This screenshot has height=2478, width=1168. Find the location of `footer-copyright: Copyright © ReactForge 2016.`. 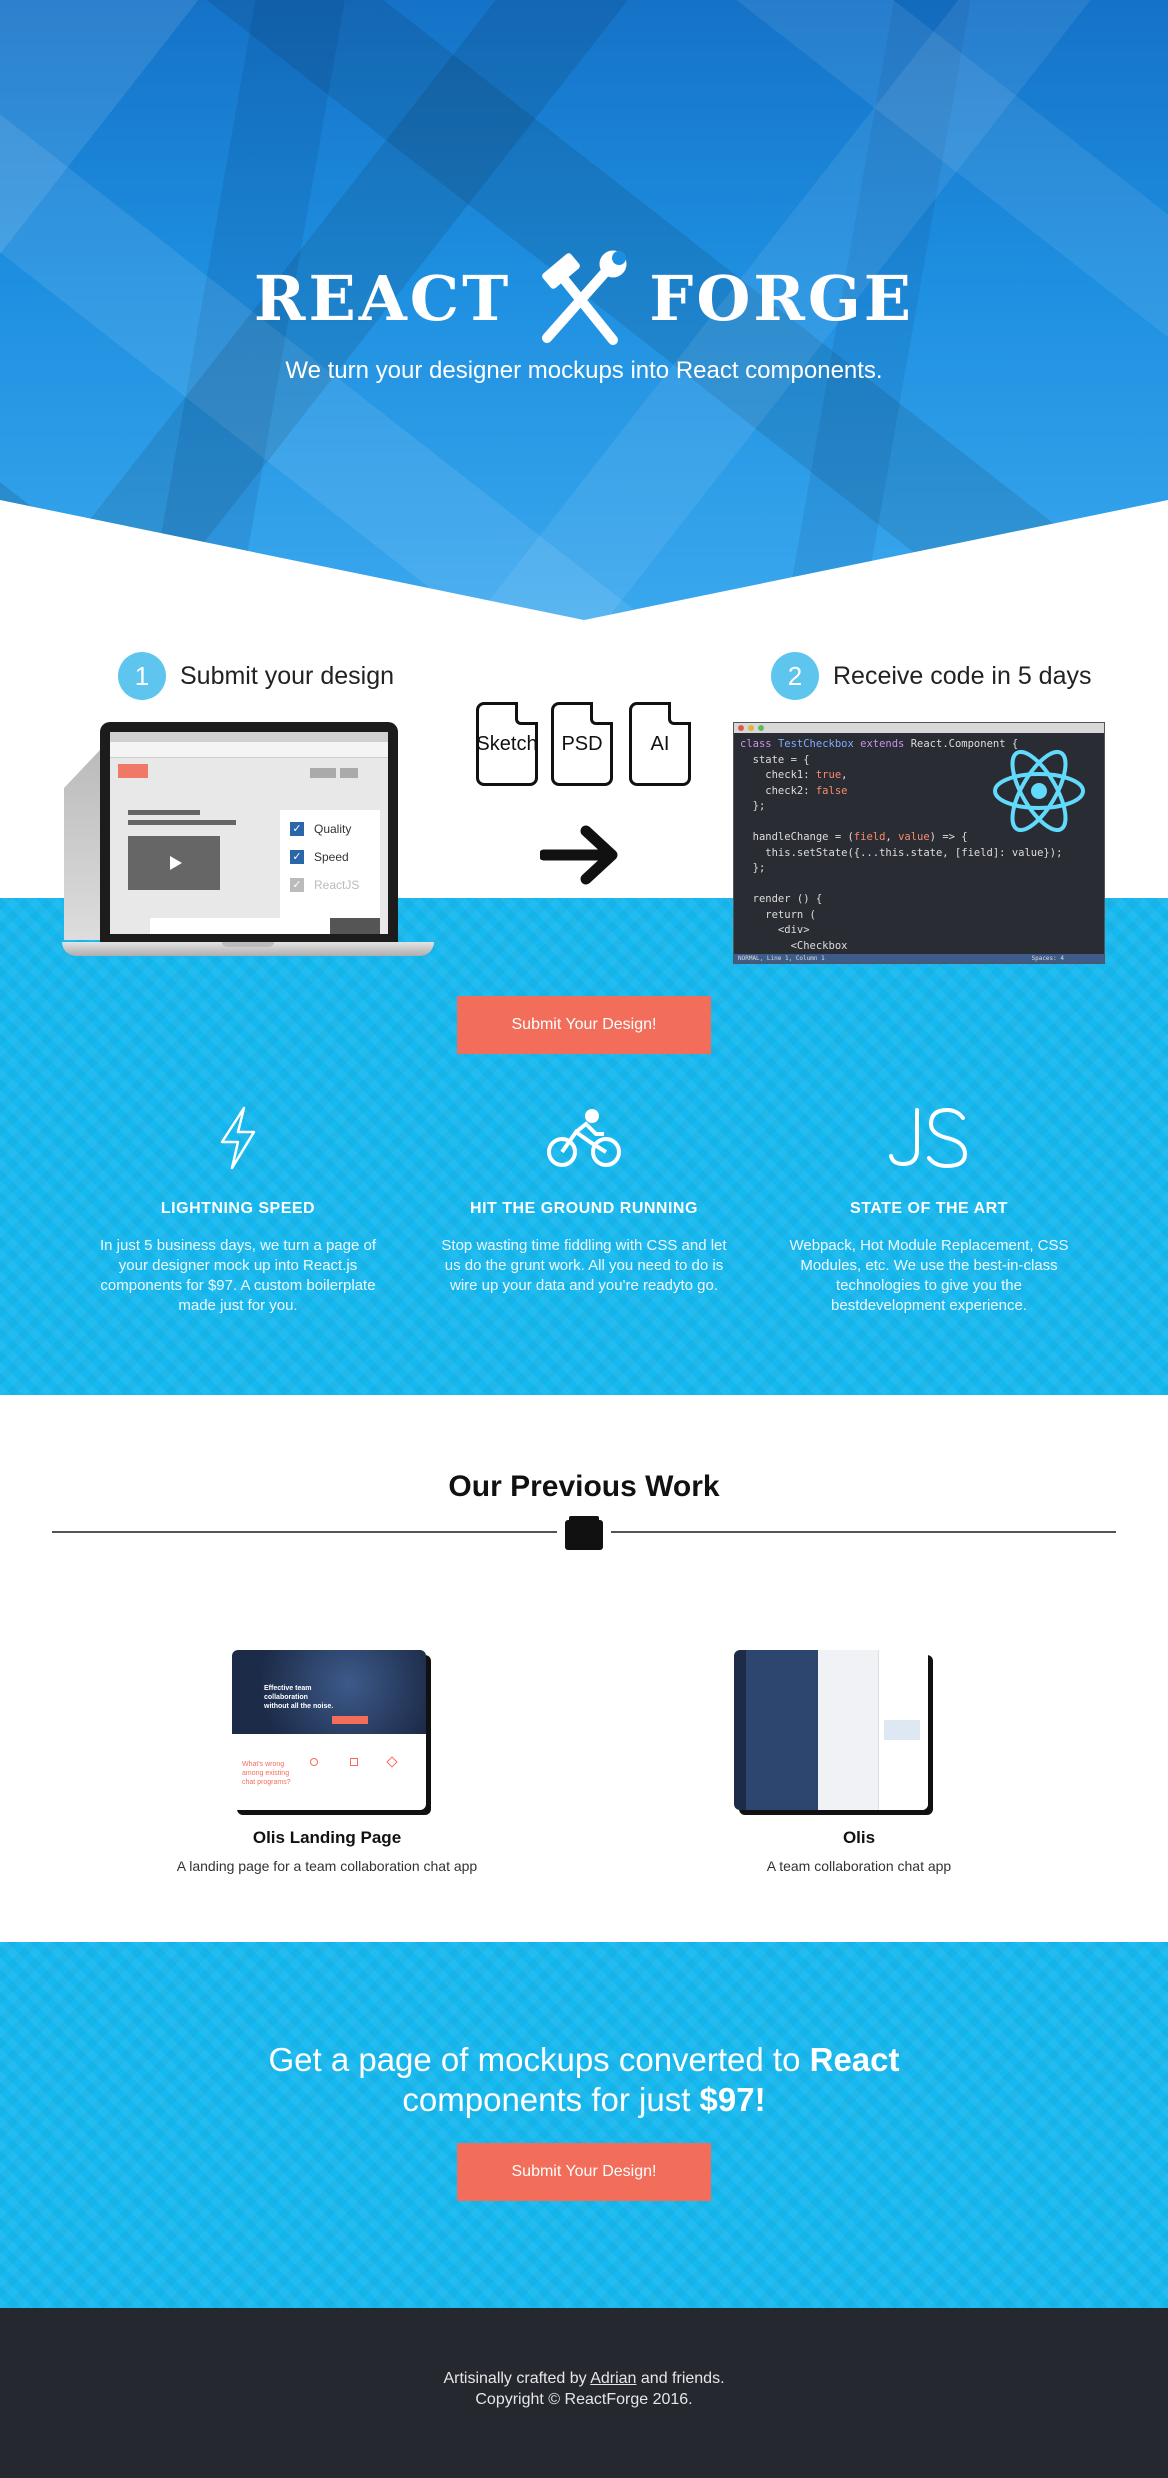

footer-copyright: Copyright © ReactForge 2016. is located at coordinates (584, 2399).